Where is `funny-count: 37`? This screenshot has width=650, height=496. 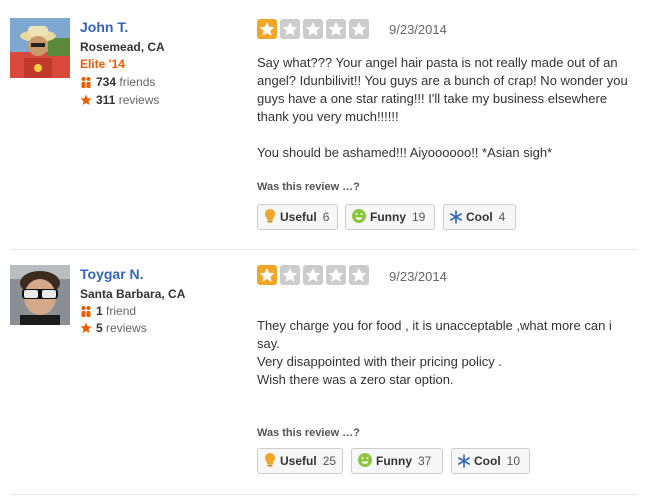
funny-count: 37 is located at coordinates (425, 461).